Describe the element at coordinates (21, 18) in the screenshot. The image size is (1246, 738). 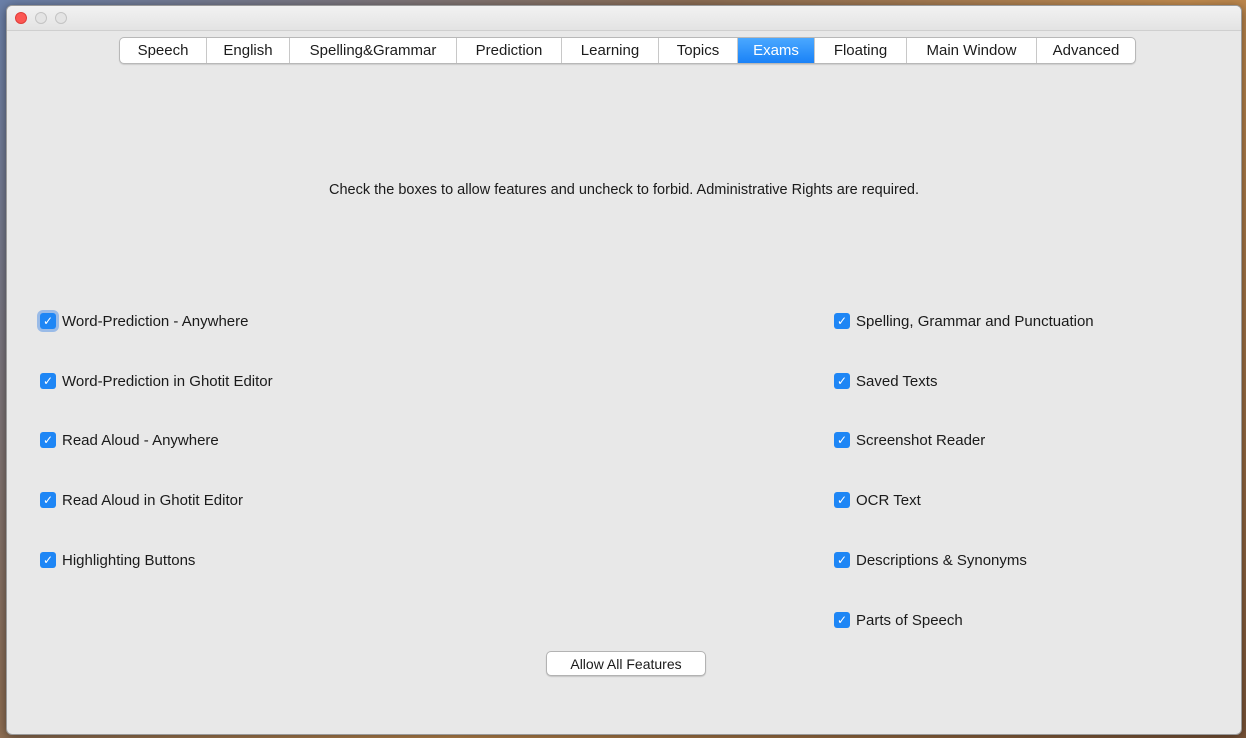
I see `close-window-button` at that location.